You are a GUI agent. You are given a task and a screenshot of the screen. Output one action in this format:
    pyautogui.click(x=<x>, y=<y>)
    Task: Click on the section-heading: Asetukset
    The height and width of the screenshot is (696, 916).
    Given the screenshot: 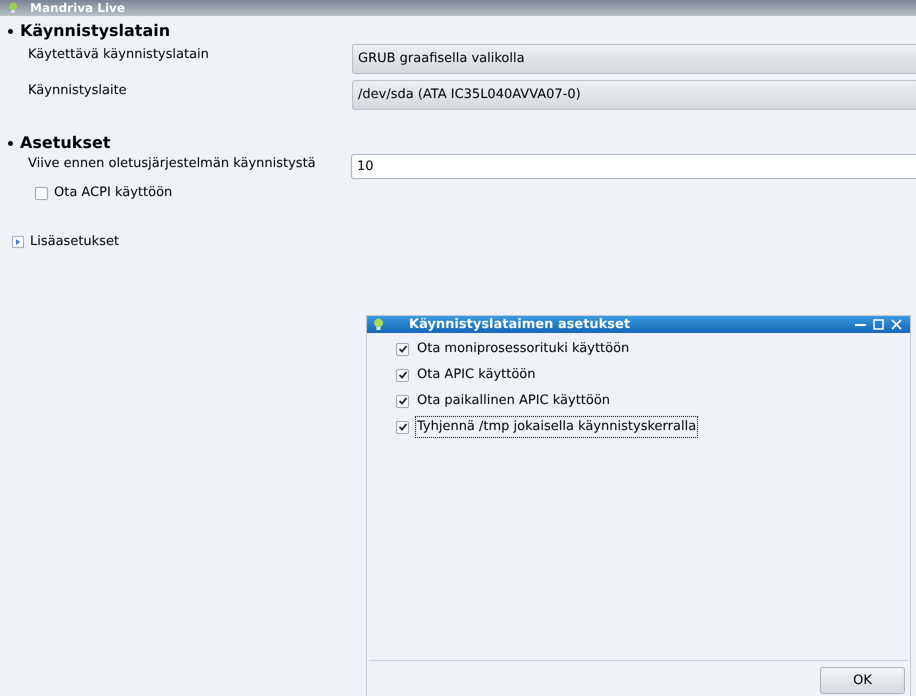 What is the action you would take?
    pyautogui.click(x=65, y=143)
    